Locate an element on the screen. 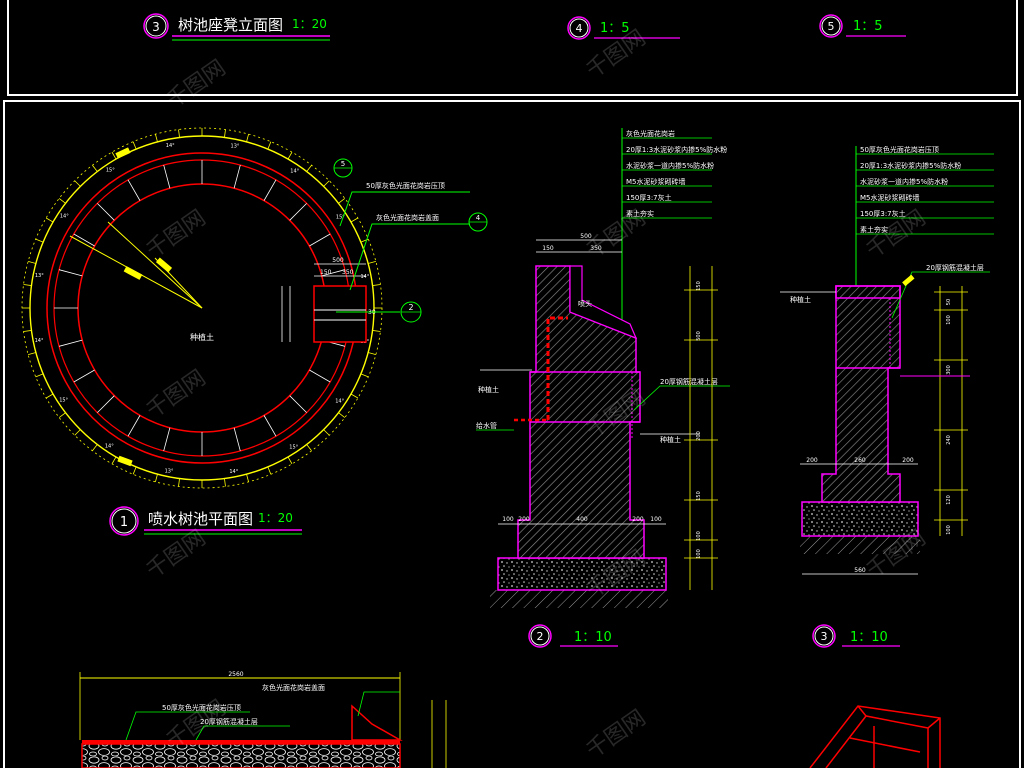  title-number: 3 is located at coordinates (824, 636).